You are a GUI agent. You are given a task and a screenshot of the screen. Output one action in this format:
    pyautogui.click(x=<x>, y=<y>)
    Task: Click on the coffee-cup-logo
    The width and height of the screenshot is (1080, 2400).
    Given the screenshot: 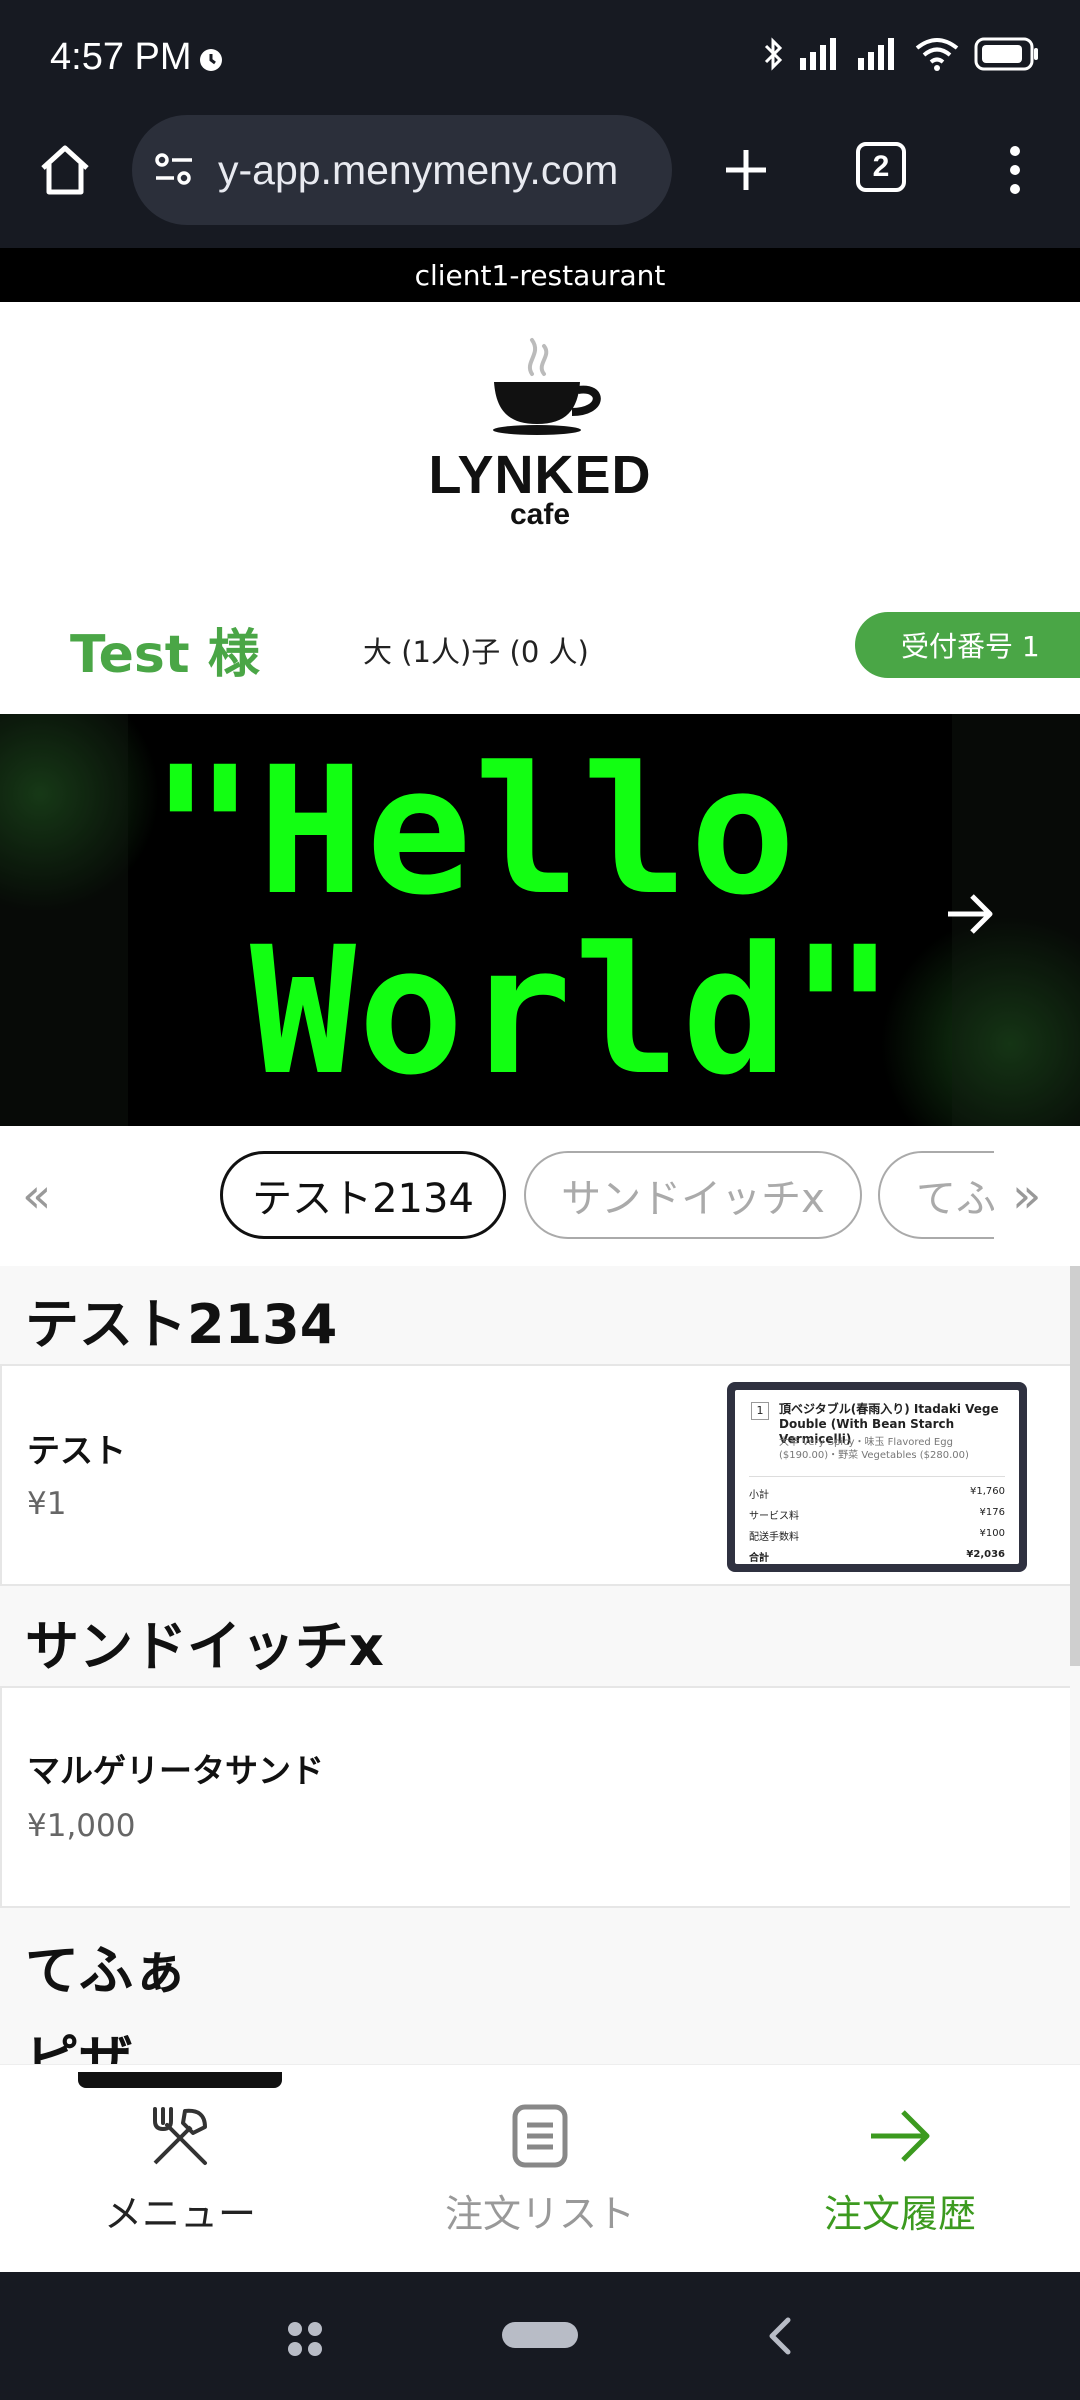 What is the action you would take?
    pyautogui.click(x=547, y=386)
    